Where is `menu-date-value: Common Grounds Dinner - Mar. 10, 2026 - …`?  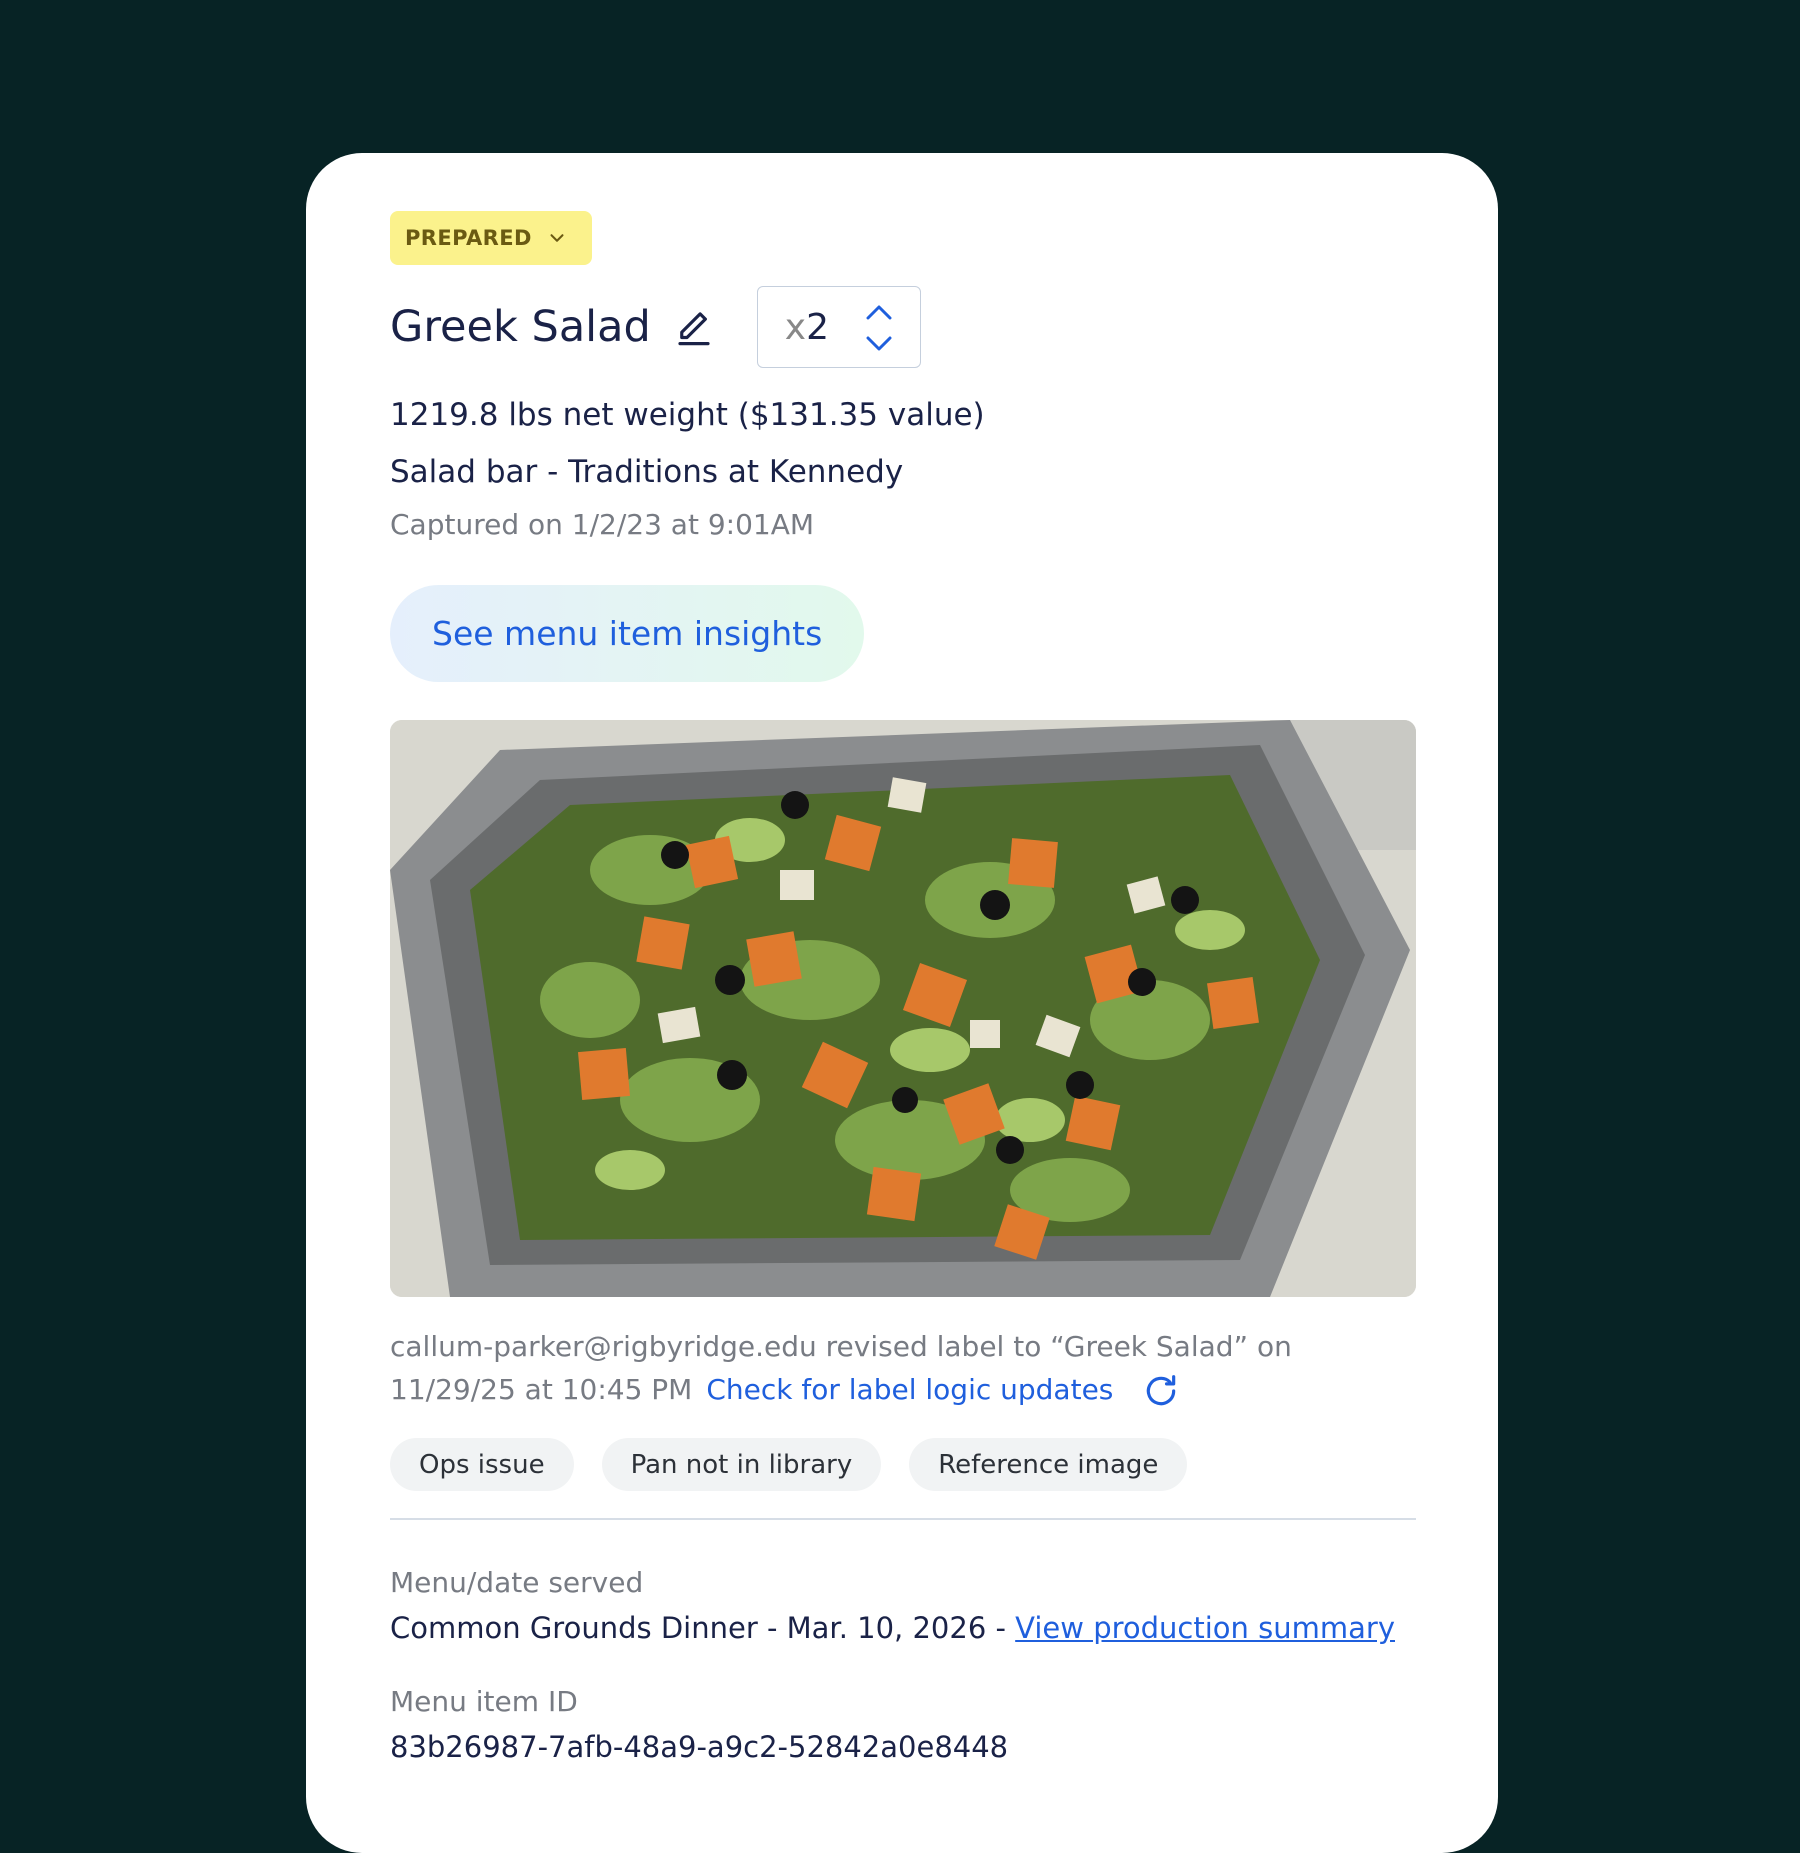 menu-date-value: Common Grounds Dinner - Mar. 10, 2026 - … is located at coordinates (903, 1628).